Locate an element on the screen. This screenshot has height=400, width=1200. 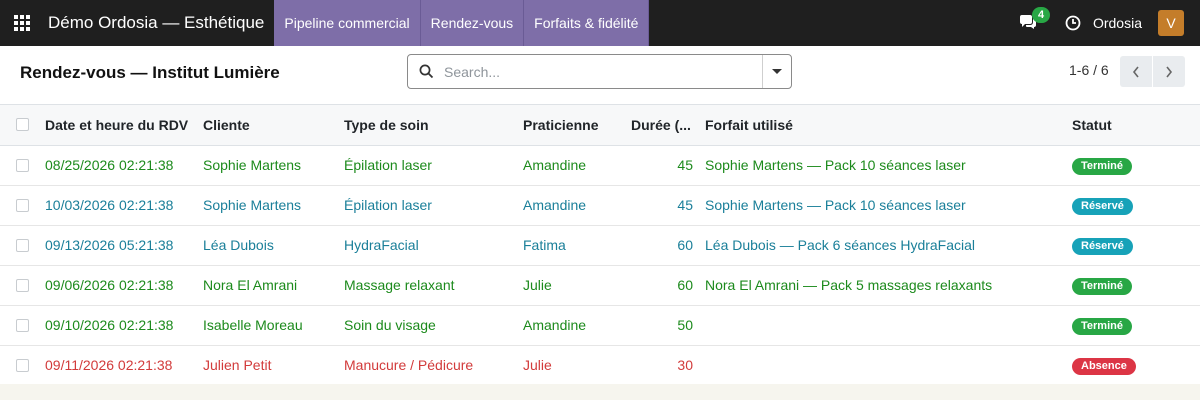
chevron-left-icon is located at coordinates (1135, 71).